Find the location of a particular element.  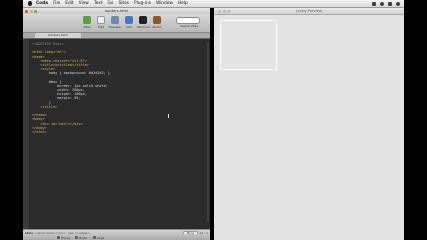

spotlight-icon is located at coordinates (398, 3).